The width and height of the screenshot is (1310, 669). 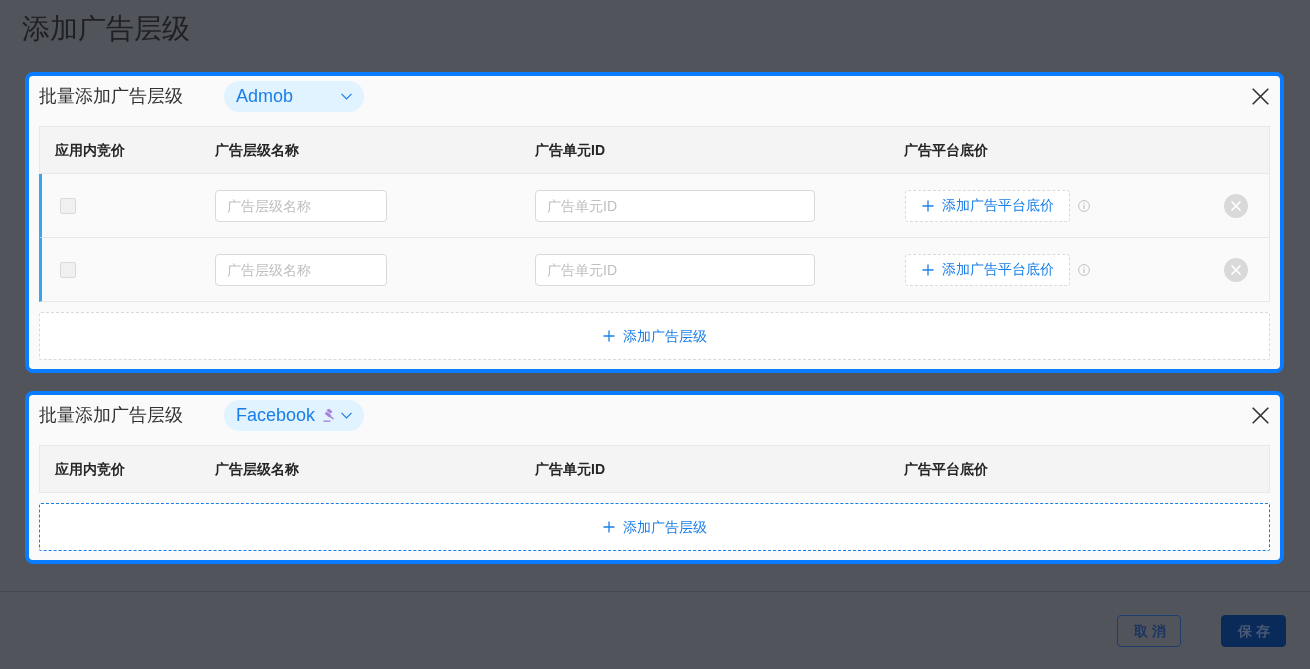 I want to click on network-dropdown: Facebook, so click(x=294, y=415).